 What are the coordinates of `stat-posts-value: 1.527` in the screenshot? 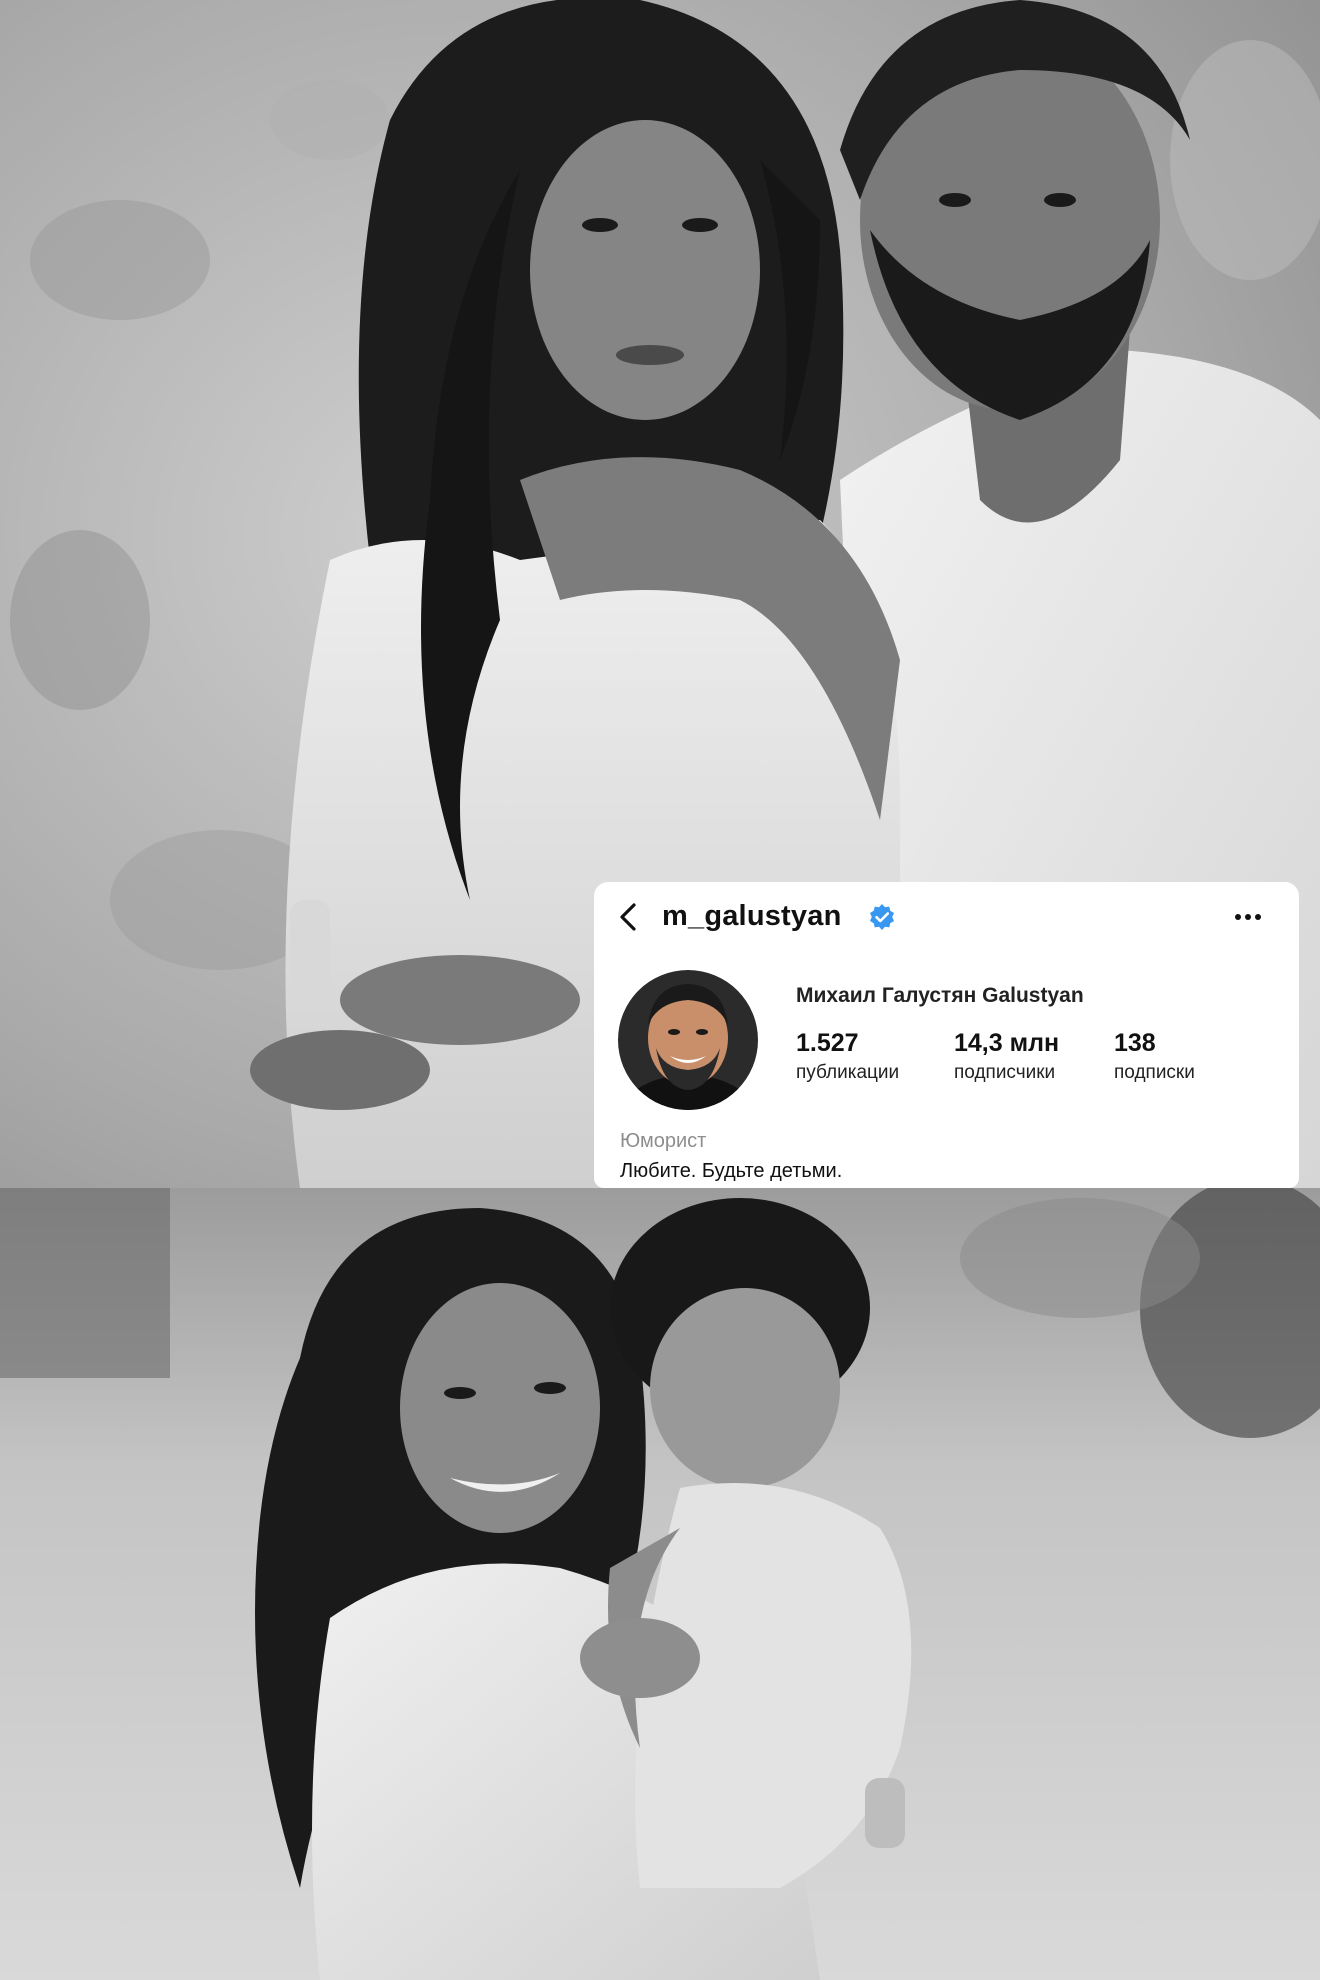 It's located at (827, 1043).